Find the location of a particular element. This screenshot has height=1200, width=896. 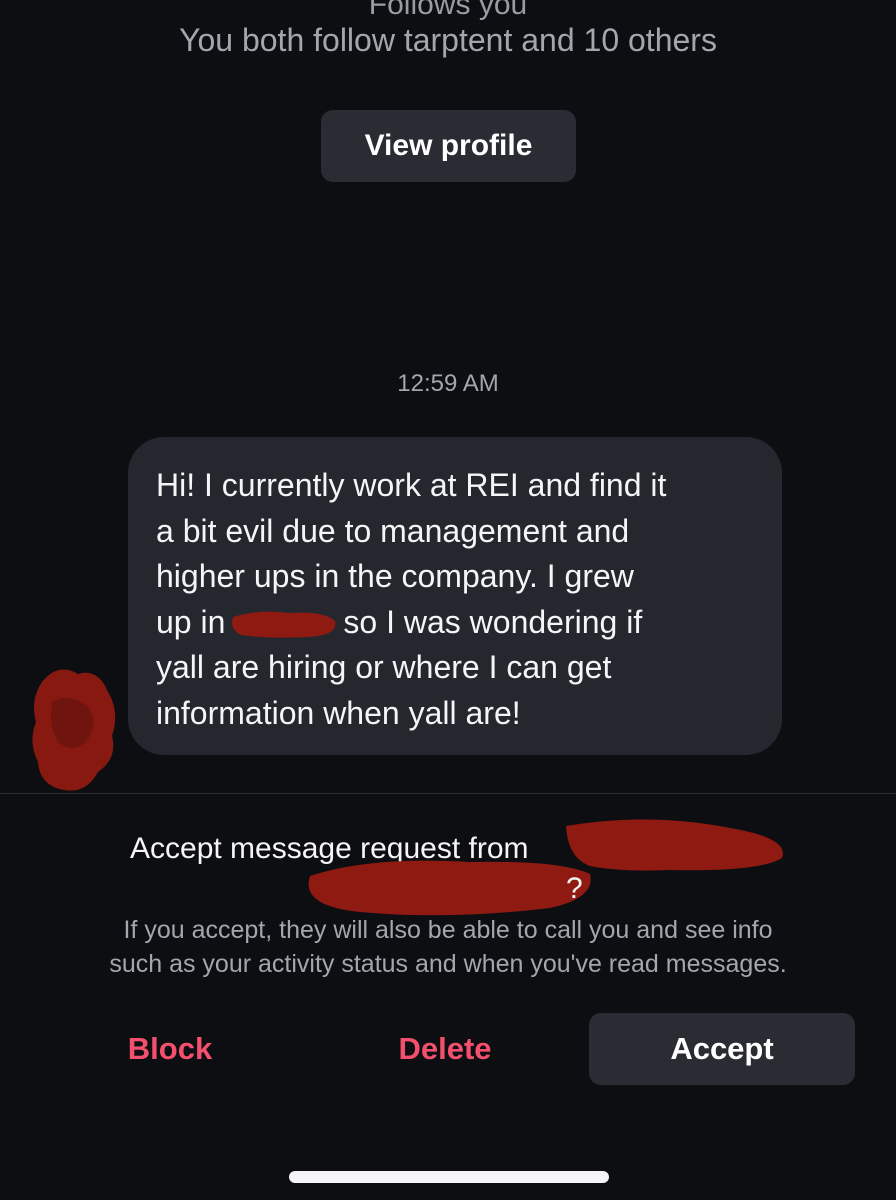

question-mark: ? is located at coordinates (574, 888).